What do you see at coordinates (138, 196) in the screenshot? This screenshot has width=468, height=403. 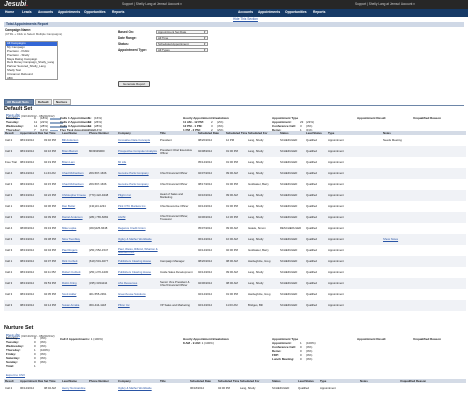 I see `table-cell: Pilgrim Inc` at bounding box center [138, 196].